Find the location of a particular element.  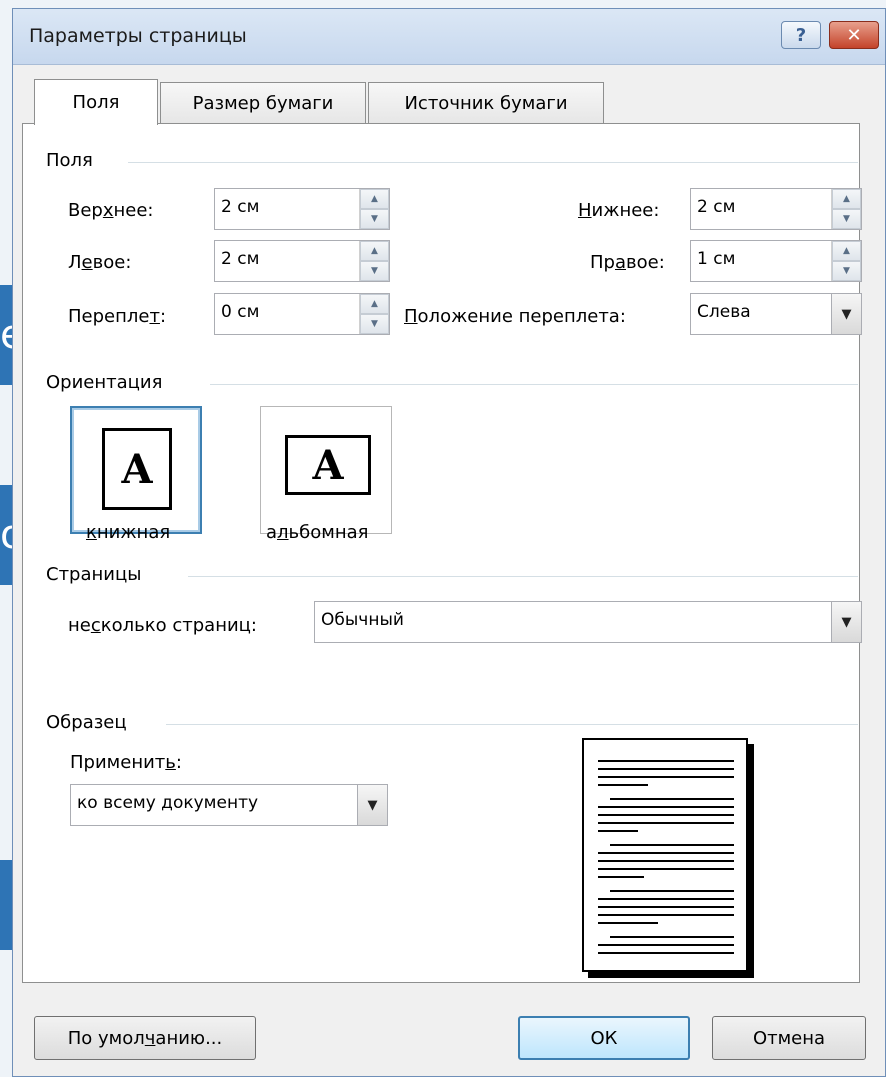

top-margin-value: 2 см is located at coordinates (240, 207).